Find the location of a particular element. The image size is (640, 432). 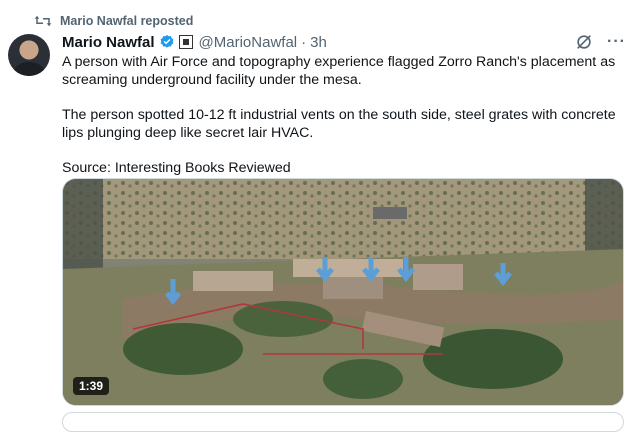

repost-indicator: Mario Nawfal reposted is located at coordinates (113, 21).